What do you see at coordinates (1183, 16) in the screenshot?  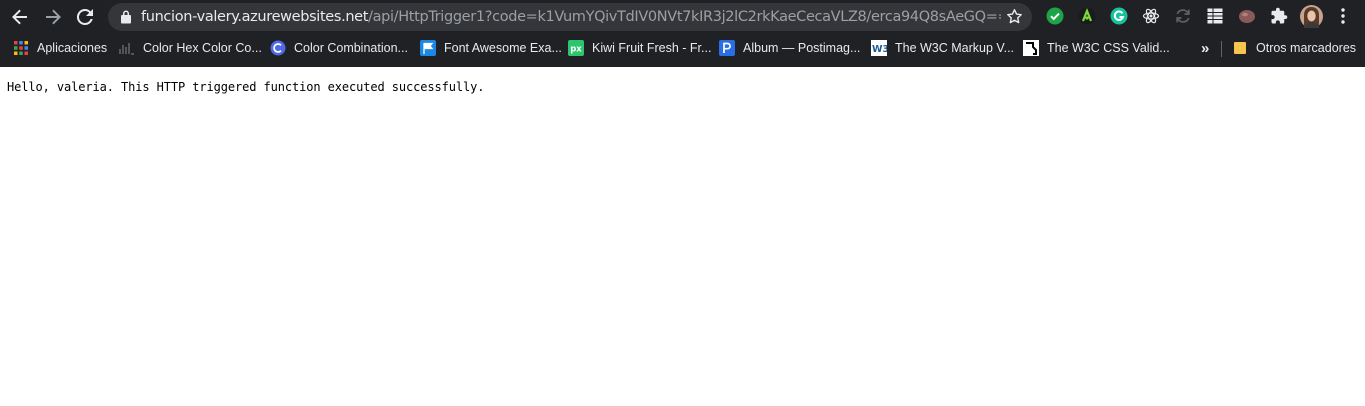 I see `sync-icon` at bounding box center [1183, 16].